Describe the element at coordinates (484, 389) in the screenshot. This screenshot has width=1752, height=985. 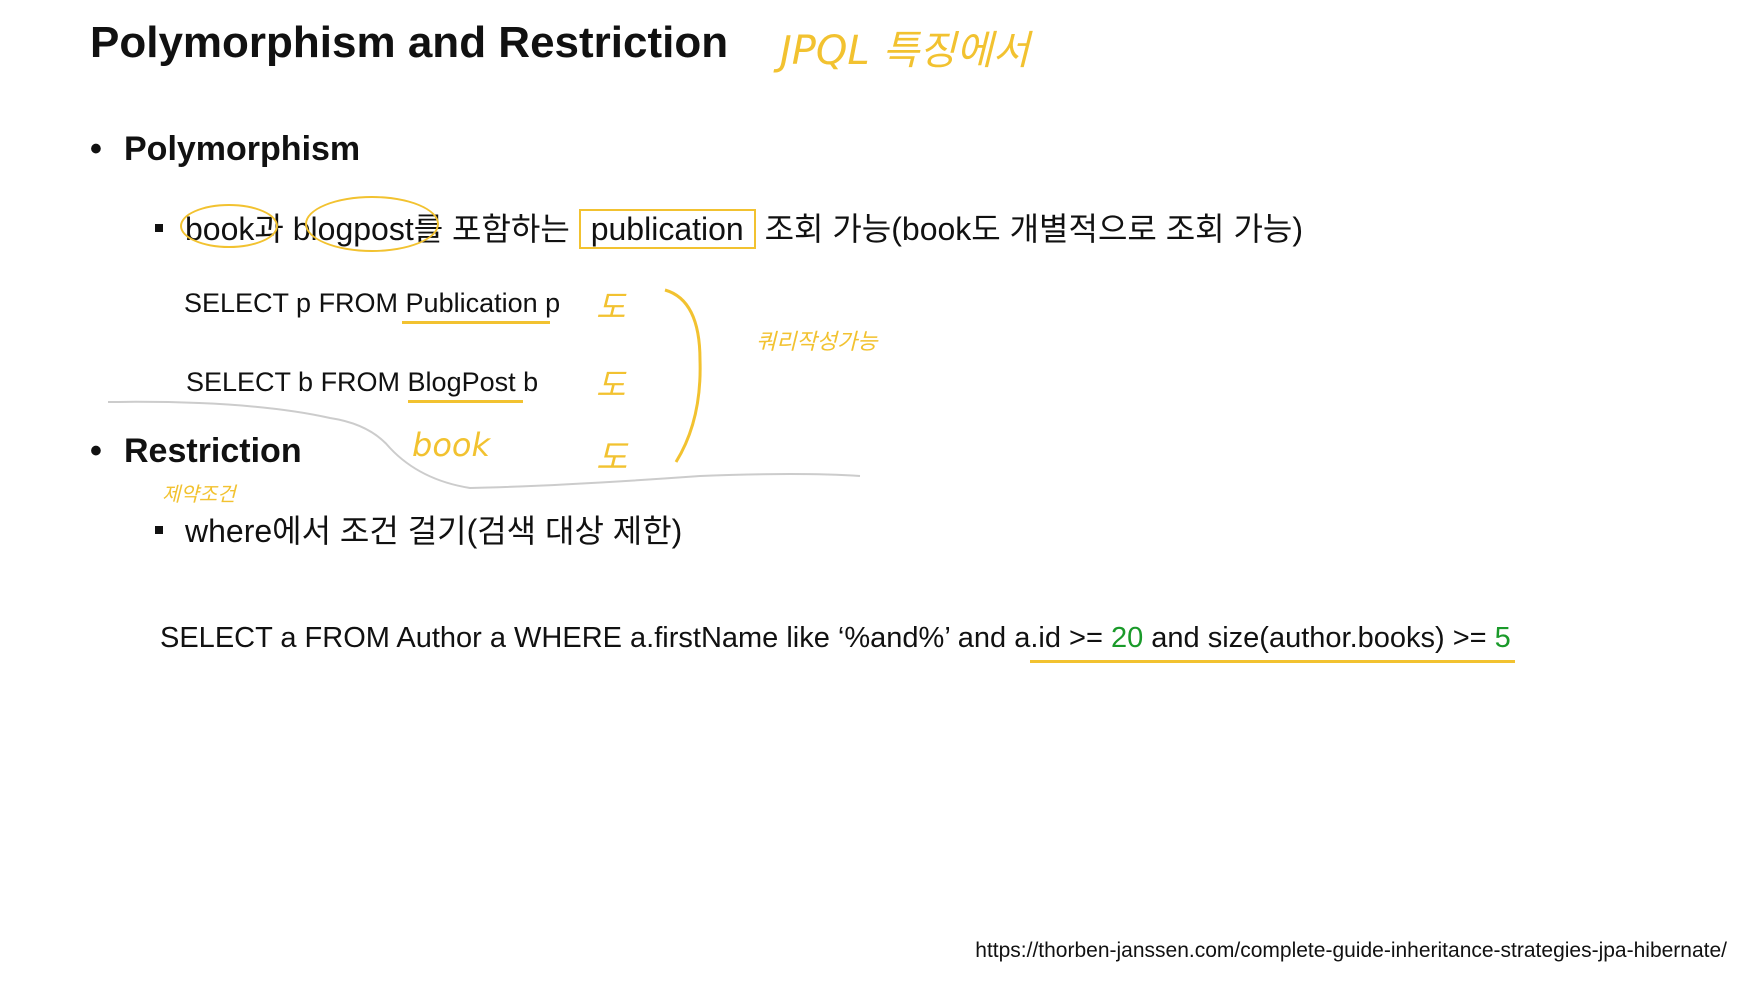
I see `handwritten-strokes` at that location.